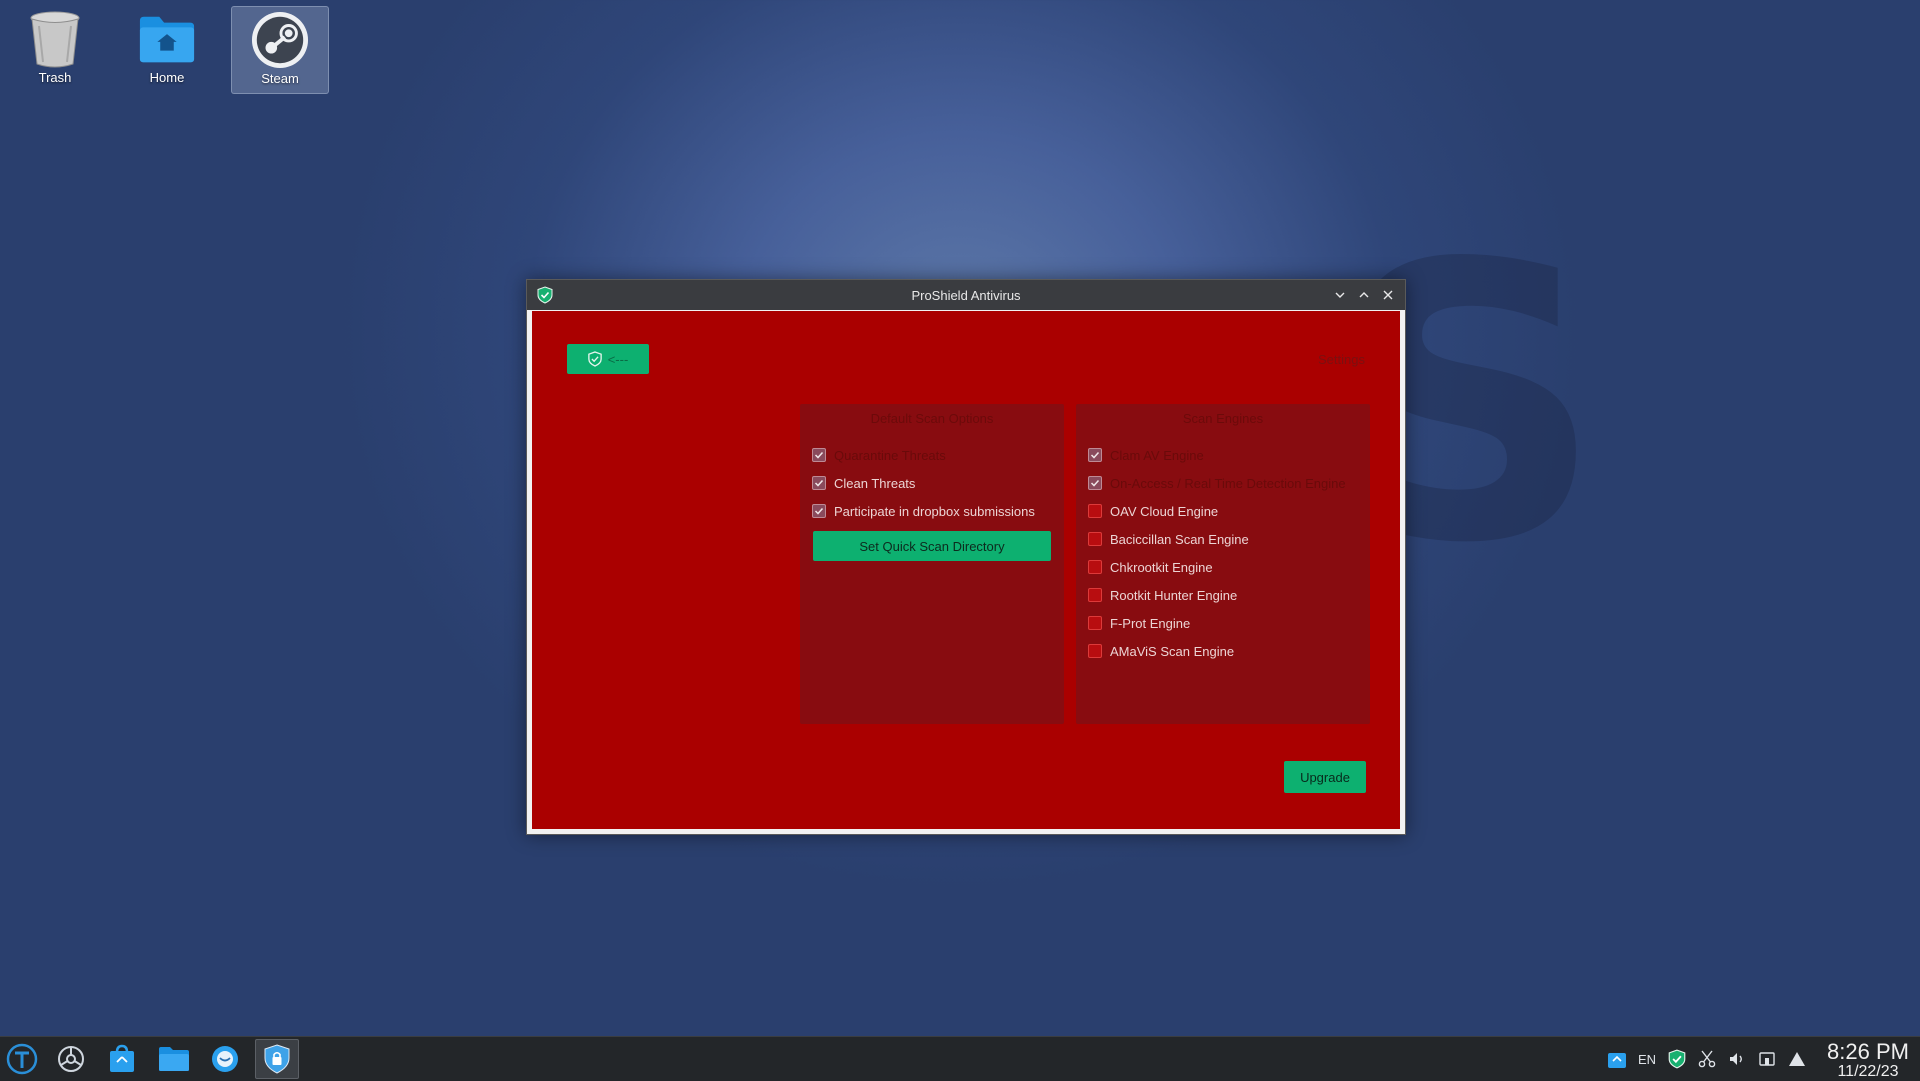  Describe the element at coordinates (1647, 1059) in the screenshot. I see `keyboard-layout-indicator: EN` at that location.